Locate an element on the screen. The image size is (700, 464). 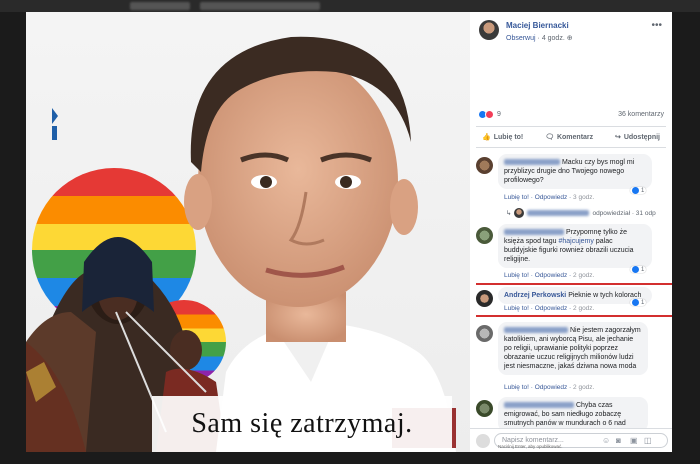
more-options-icon: ••• is located at coordinates (656, 25).